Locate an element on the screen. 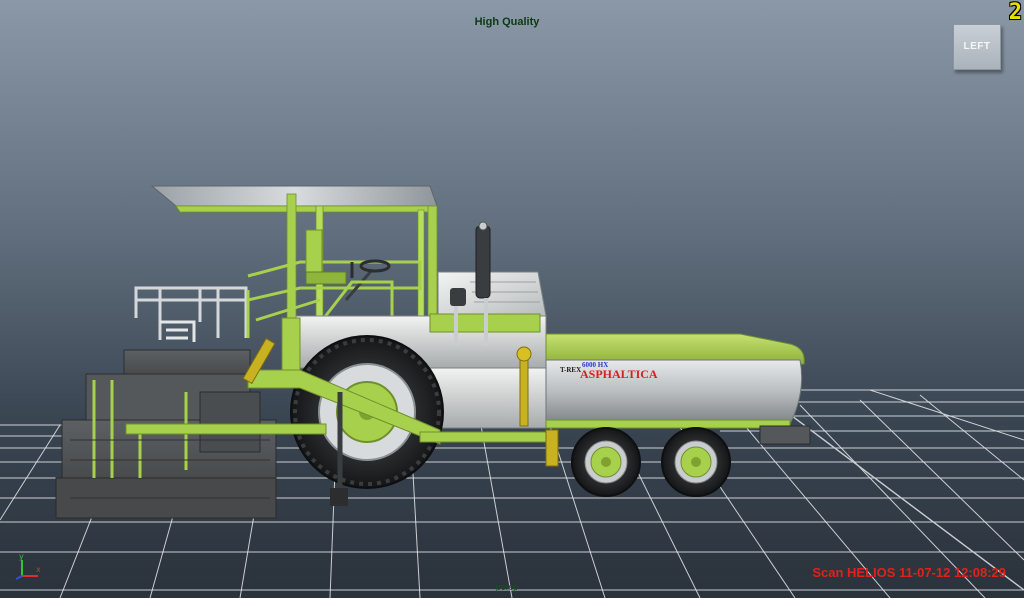 The width and height of the screenshot is (1024, 598). air-filter is located at coordinates (458, 297).